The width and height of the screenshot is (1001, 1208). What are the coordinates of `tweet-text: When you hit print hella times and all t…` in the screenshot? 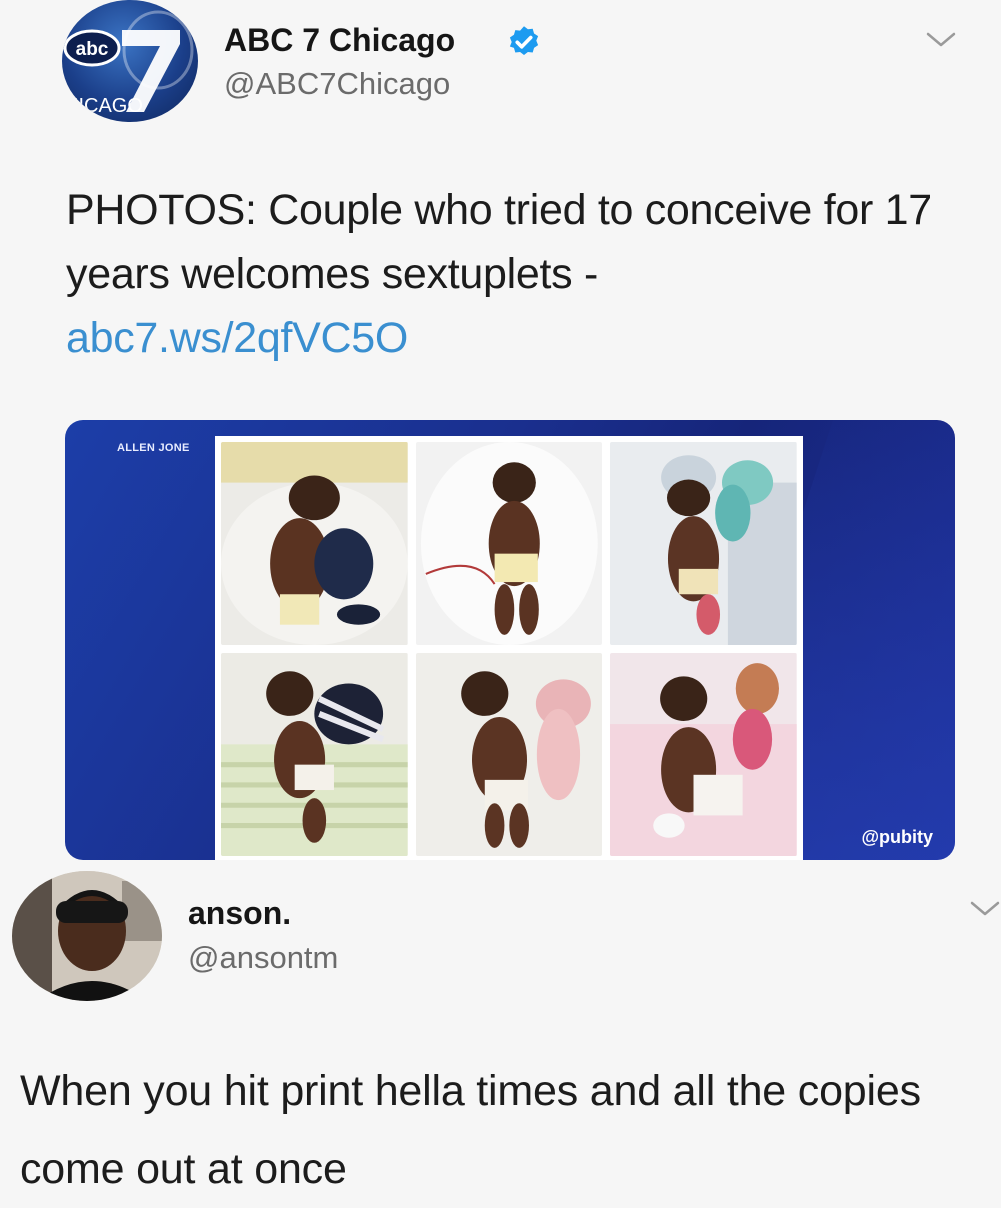 It's located at (470, 1130).